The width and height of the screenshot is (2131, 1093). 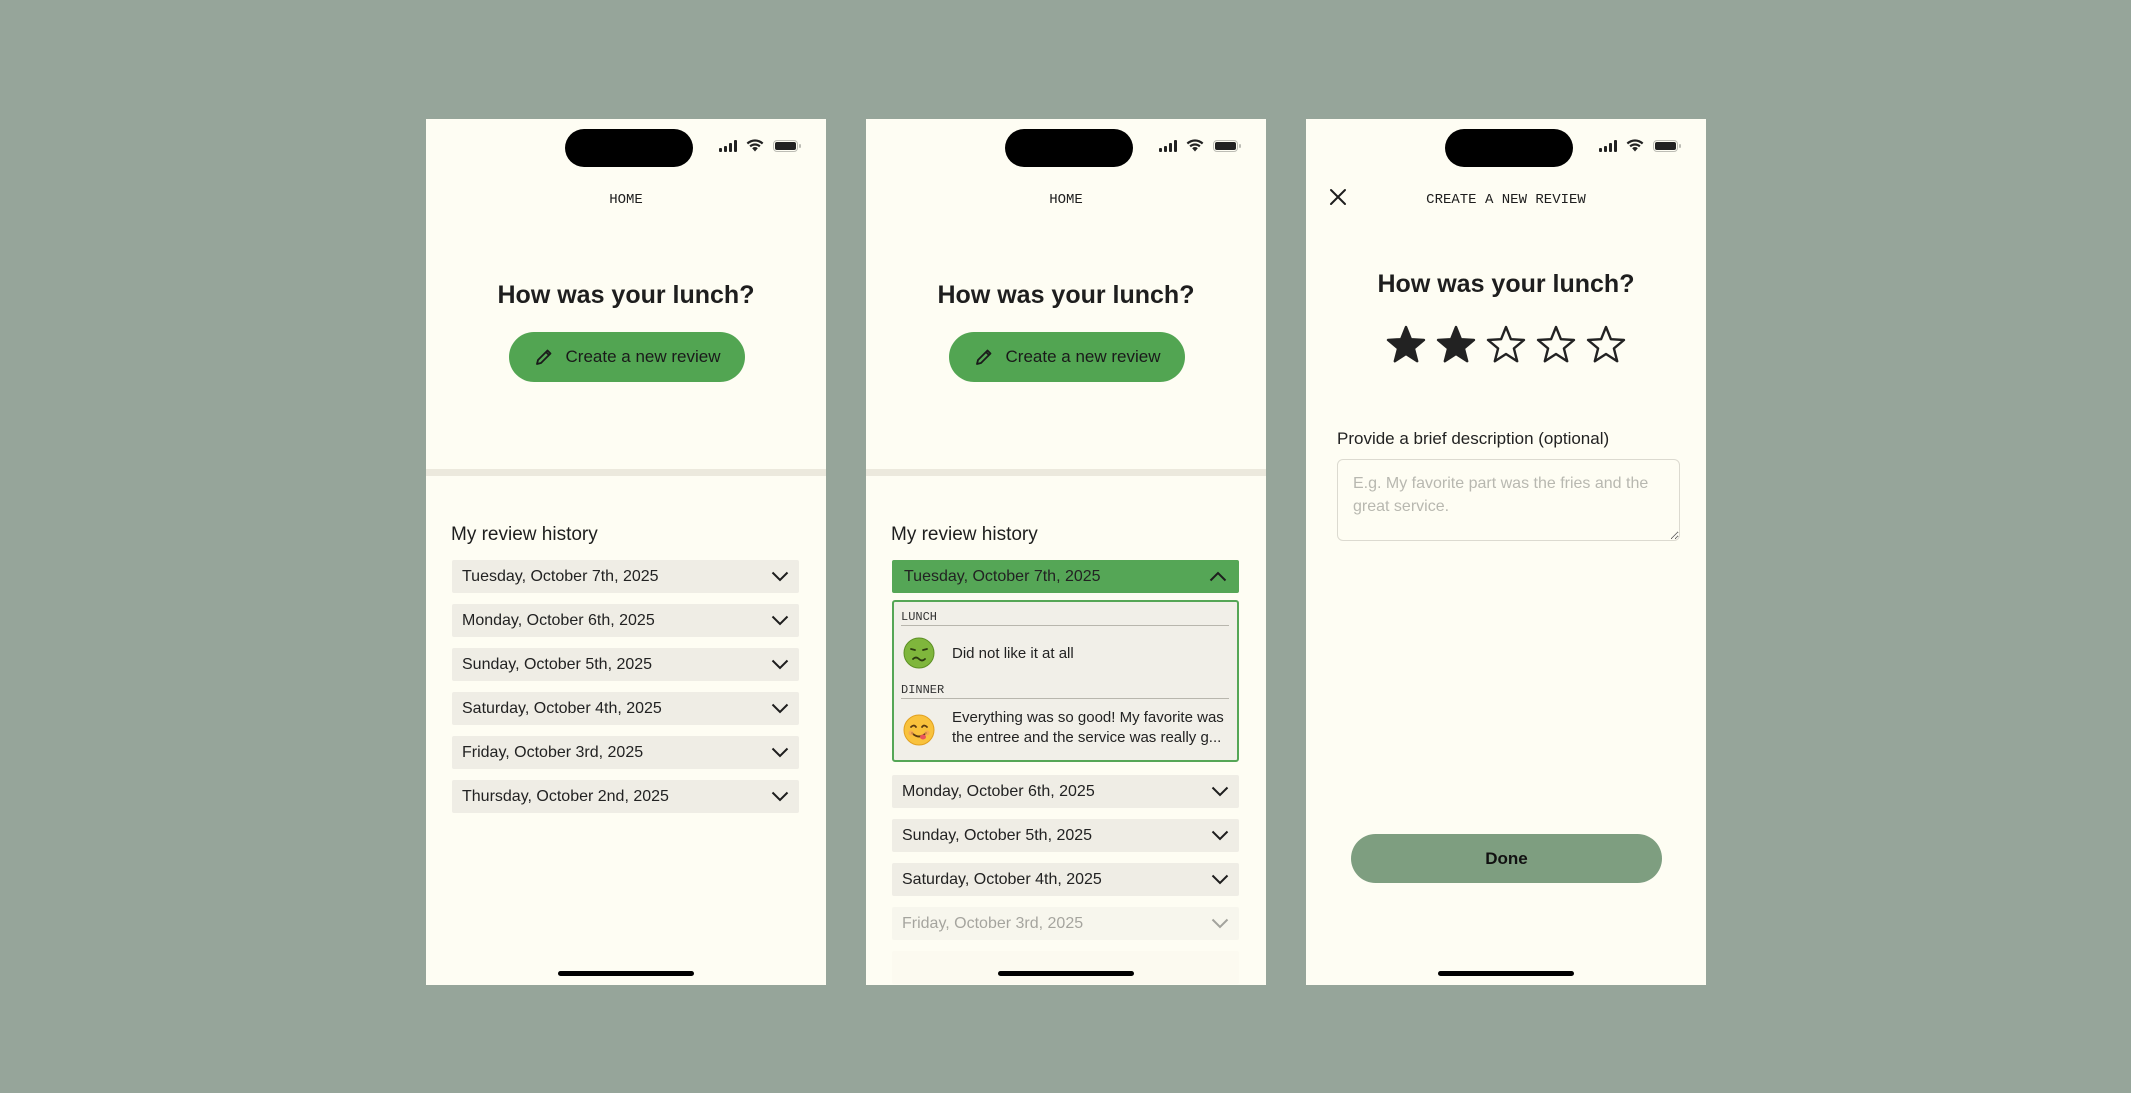 What do you see at coordinates (1506, 200) in the screenshot?
I see `nav-title: CREATE A NEW REVIEW` at bounding box center [1506, 200].